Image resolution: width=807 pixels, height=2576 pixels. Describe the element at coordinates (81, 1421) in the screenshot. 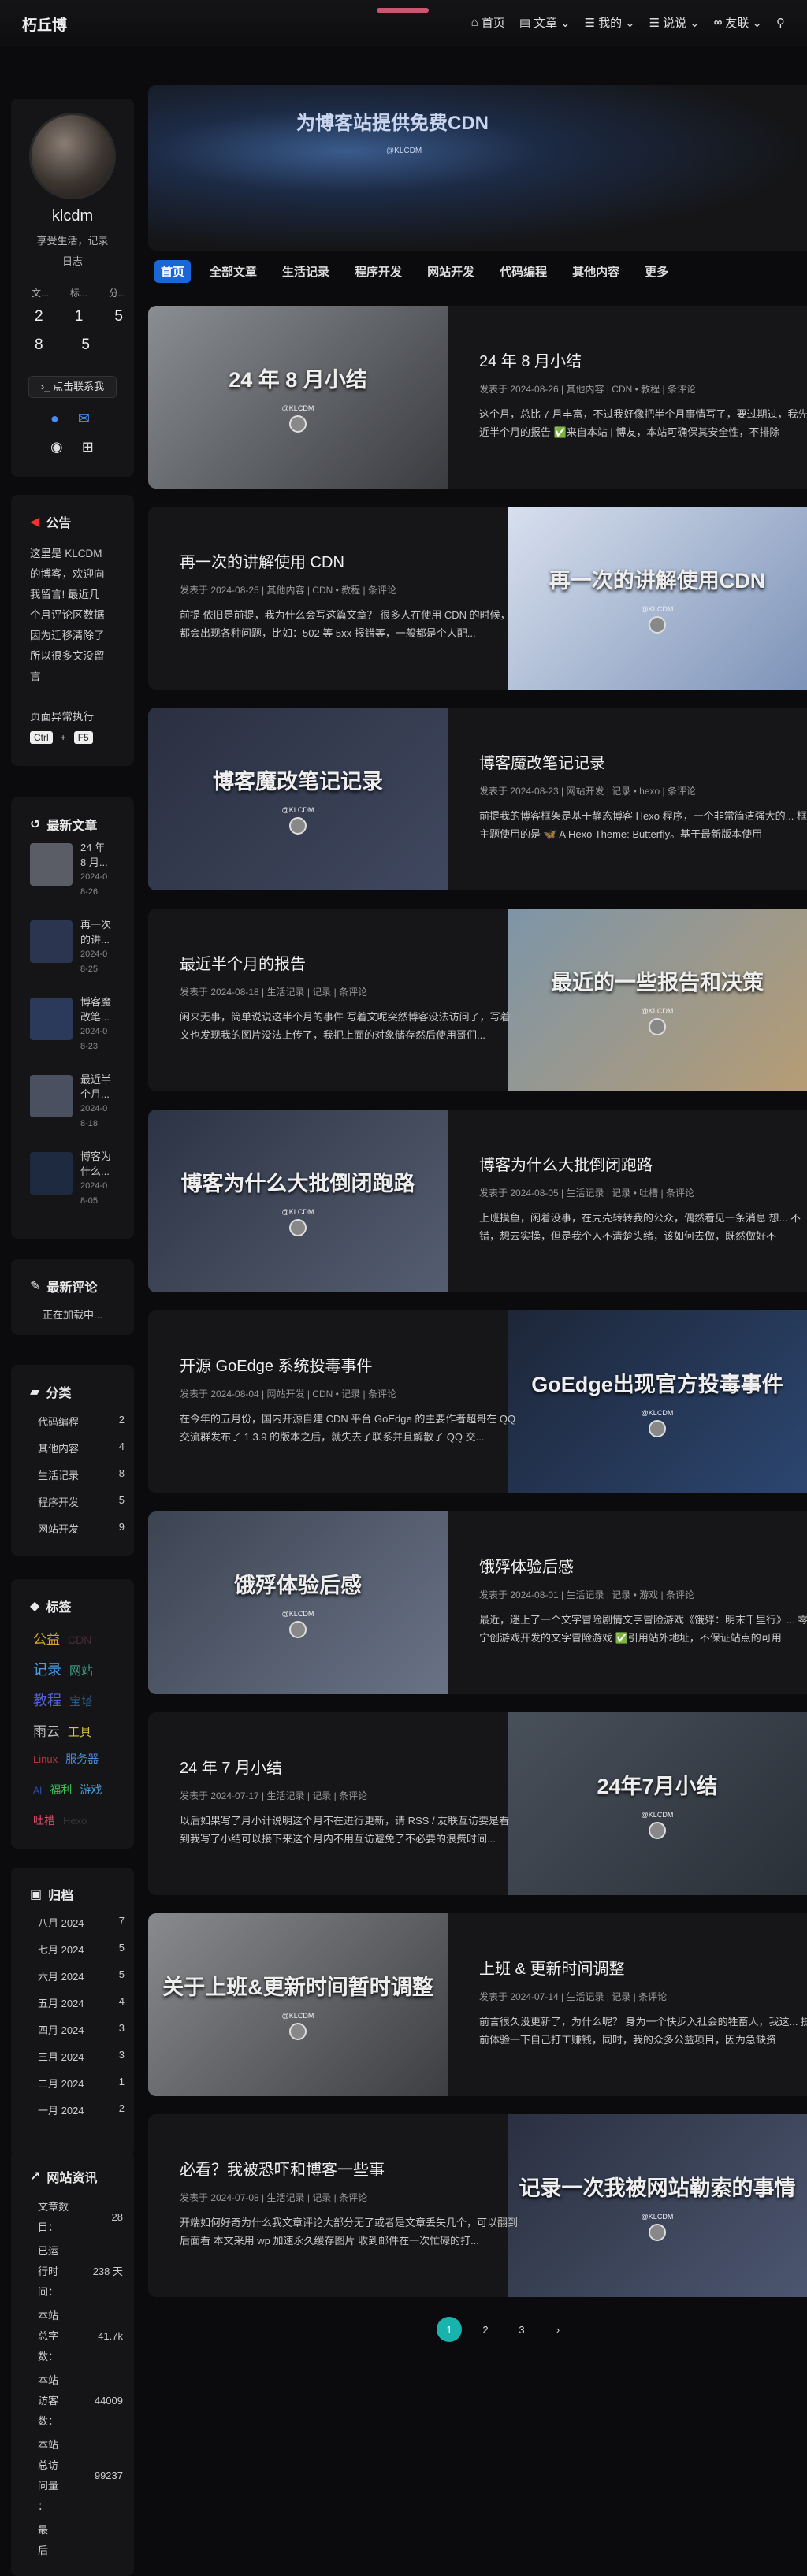

I see `category-item: 代码编程 2` at that location.